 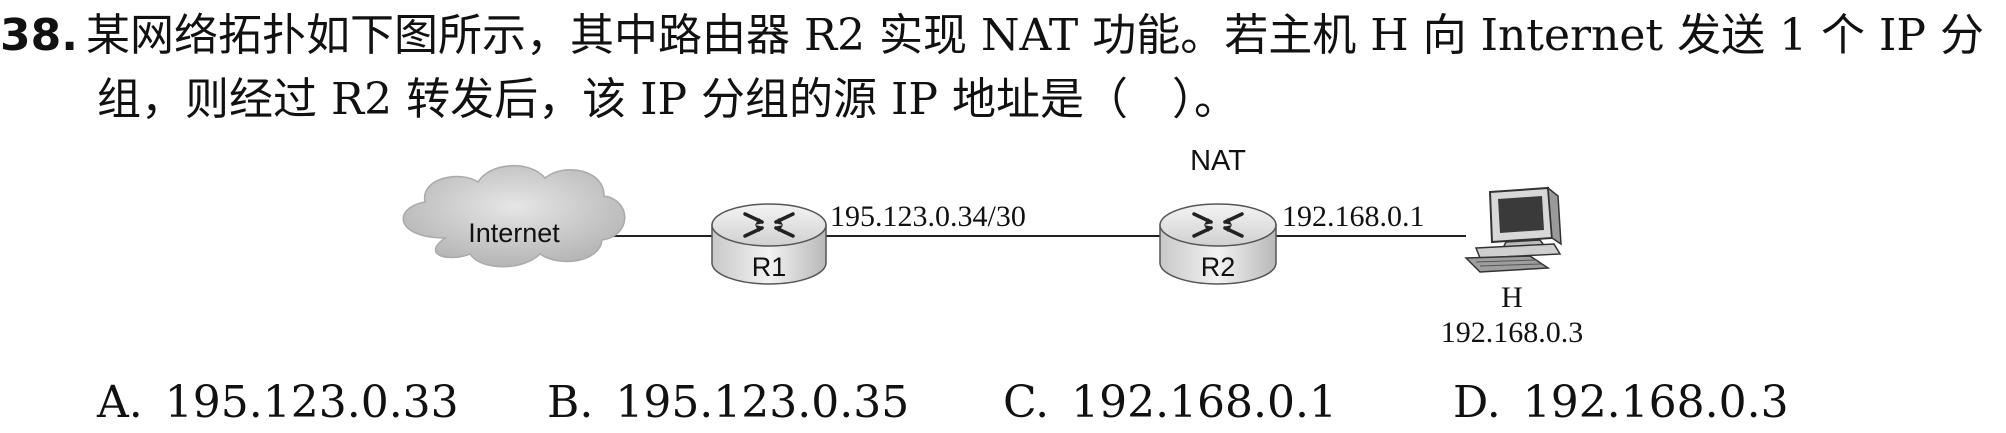 I want to click on option-d: D. 192.168.0.3, so click(x=1621, y=403).